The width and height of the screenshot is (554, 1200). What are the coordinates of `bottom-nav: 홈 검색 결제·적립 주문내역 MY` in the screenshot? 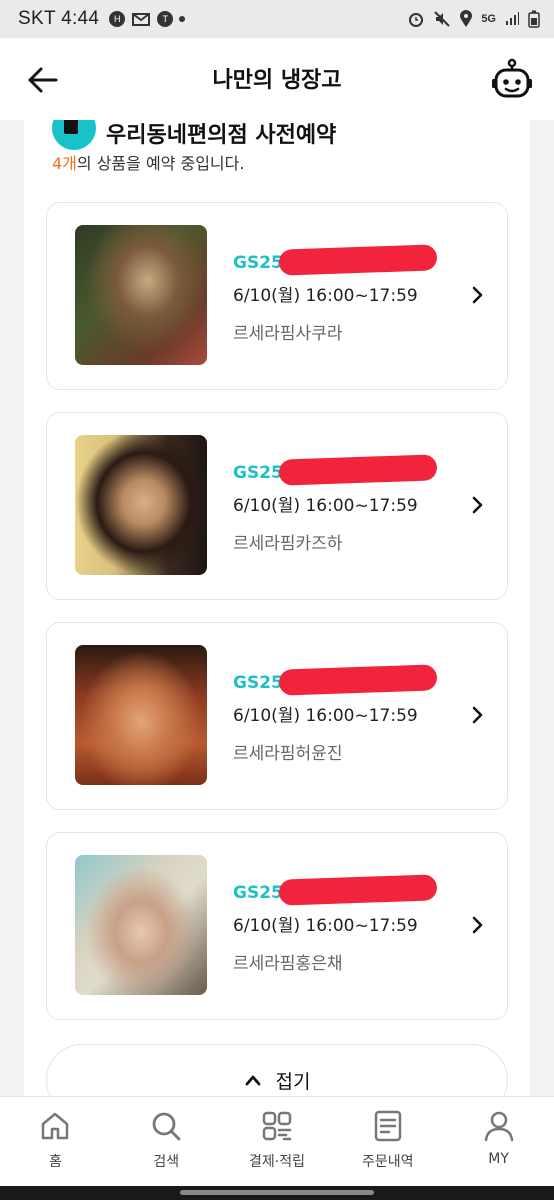 It's located at (277, 1141).